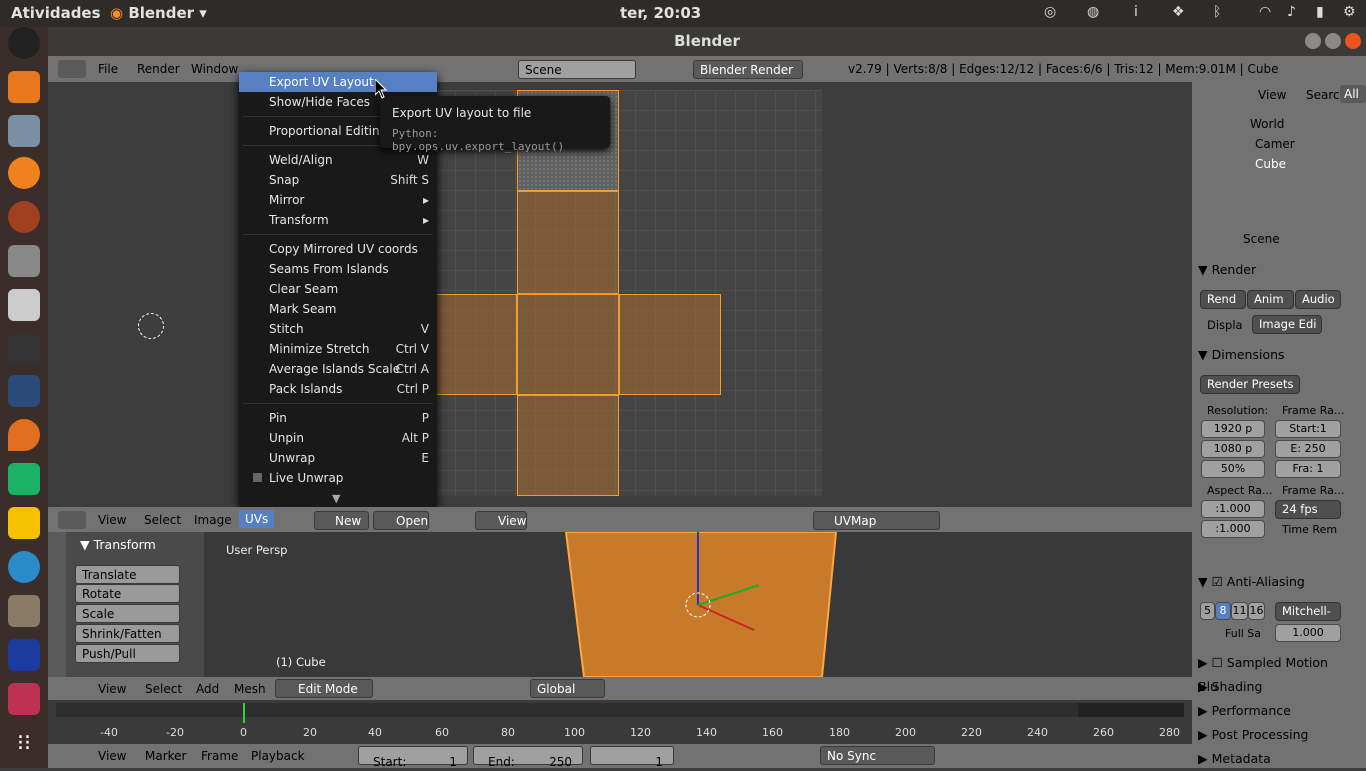 Image resolution: width=1366 pixels, height=771 pixels. Describe the element at coordinates (324, 688) in the screenshot. I see `mode-select: Edit Mode` at that location.